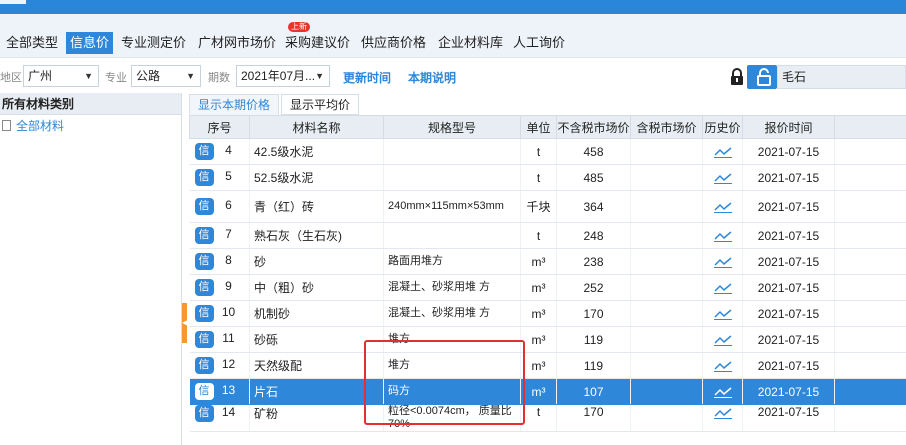 This screenshot has width=906, height=445. What do you see at coordinates (316, 127) in the screenshot?
I see `col-header-name: 材料名称` at bounding box center [316, 127].